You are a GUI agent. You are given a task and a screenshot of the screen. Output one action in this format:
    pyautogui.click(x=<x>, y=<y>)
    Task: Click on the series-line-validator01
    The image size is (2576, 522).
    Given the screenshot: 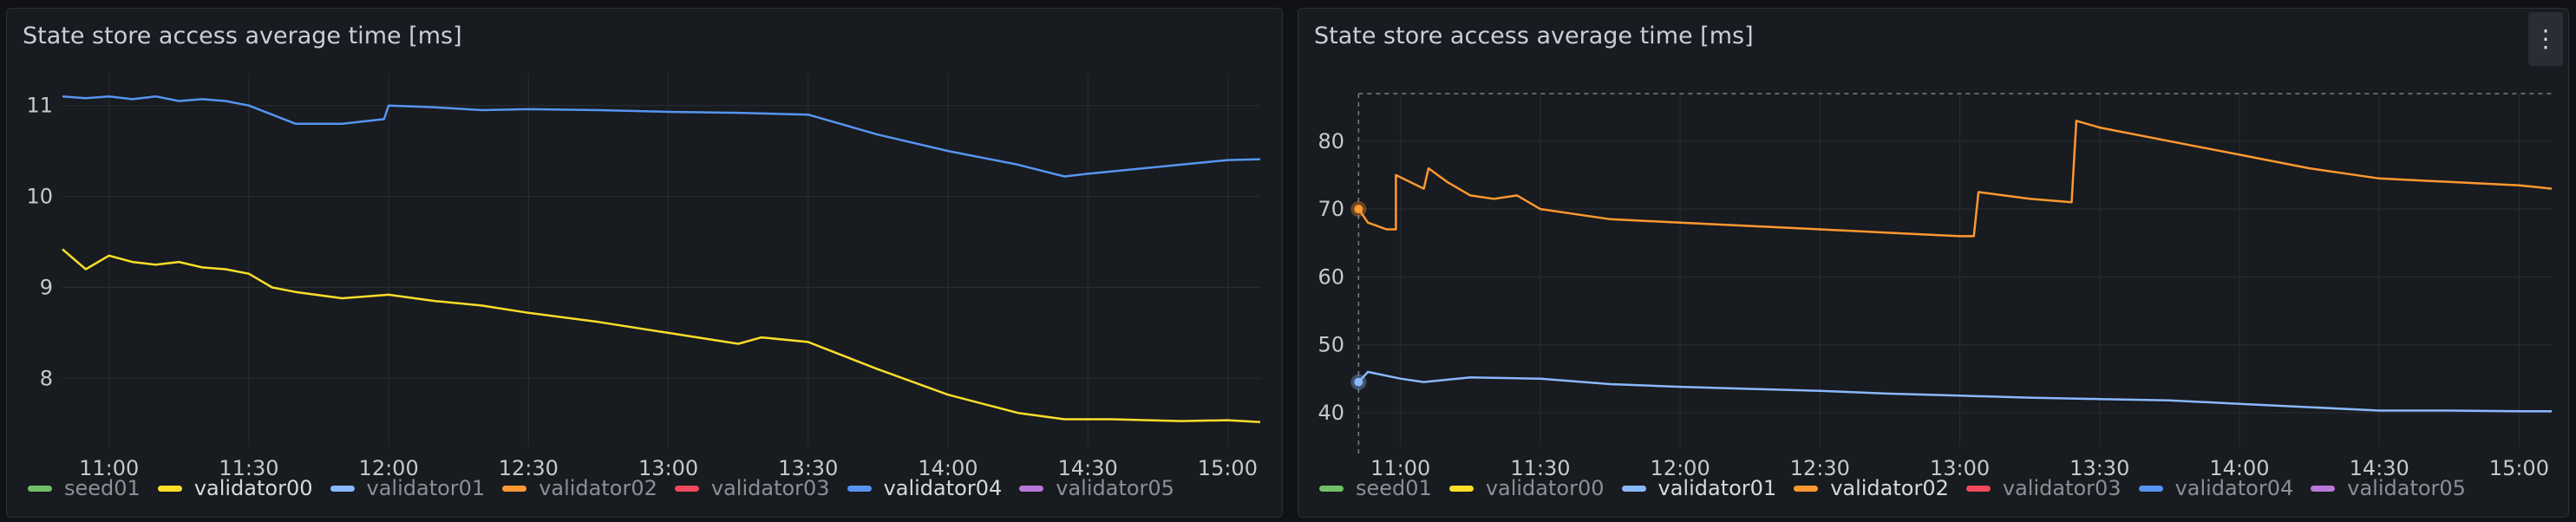 What is the action you would take?
    pyautogui.click(x=1954, y=391)
    